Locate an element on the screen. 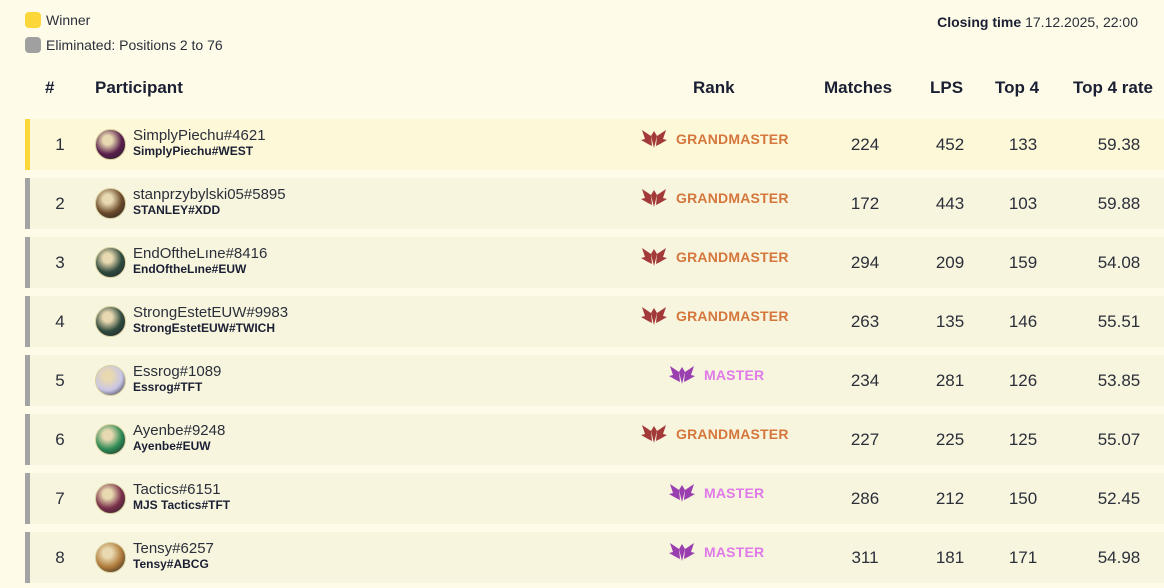 Image resolution: width=1164 pixels, height=588 pixels. col-top4-rate: Top 4 rate is located at coordinates (1113, 88).